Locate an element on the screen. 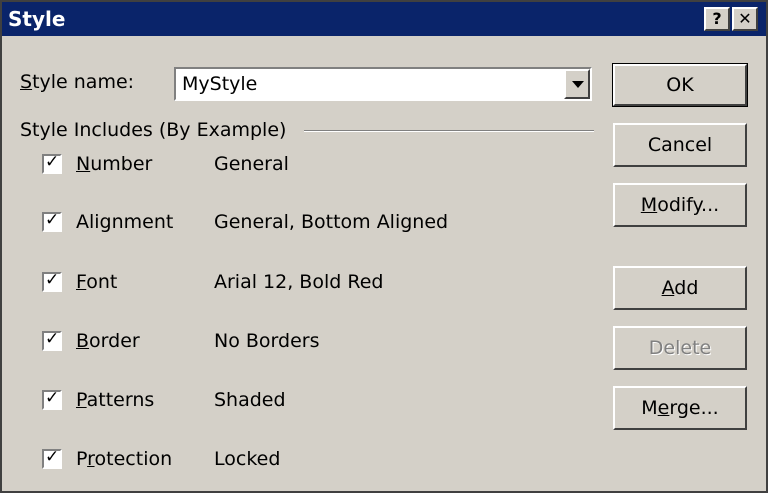  label-border: Border is located at coordinates (108, 341).